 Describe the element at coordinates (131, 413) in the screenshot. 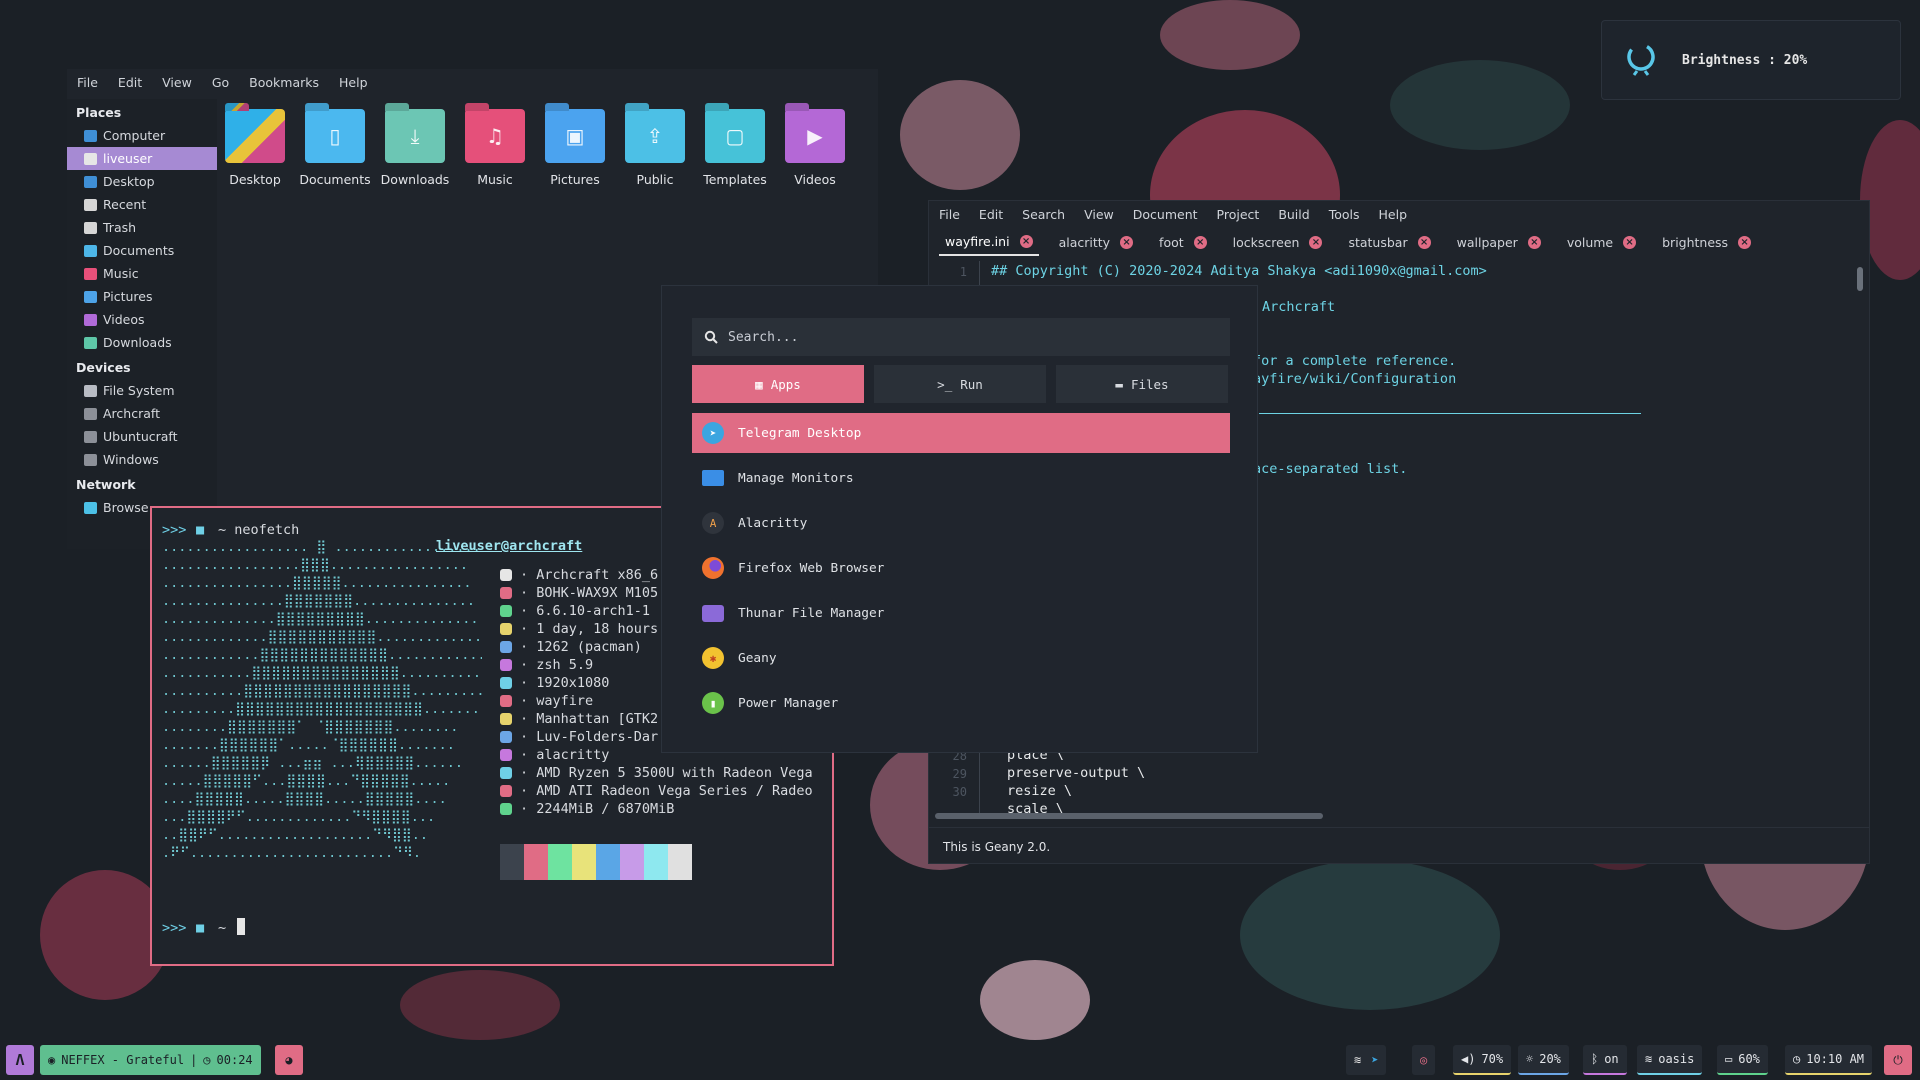

I see `sidebar-item-label: Archcraft` at that location.